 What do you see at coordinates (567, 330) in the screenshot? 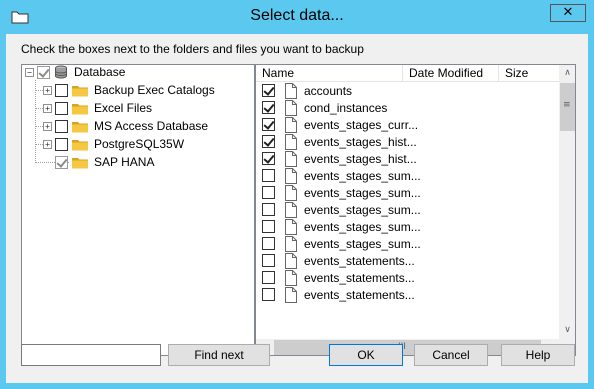
I see `scroll-down-icon: ∨` at bounding box center [567, 330].